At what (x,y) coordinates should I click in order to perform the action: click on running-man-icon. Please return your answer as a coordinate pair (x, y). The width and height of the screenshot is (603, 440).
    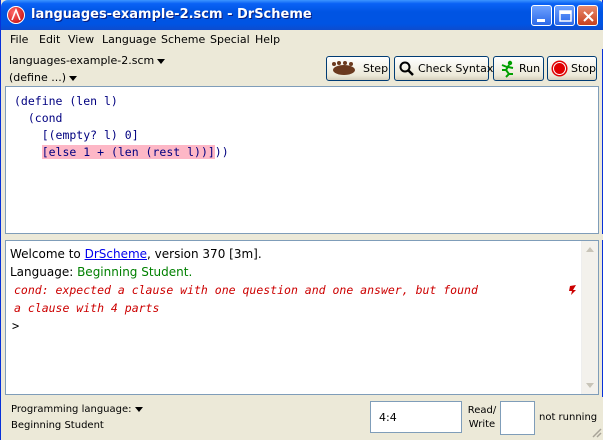
    Looking at the image, I should click on (507, 69).